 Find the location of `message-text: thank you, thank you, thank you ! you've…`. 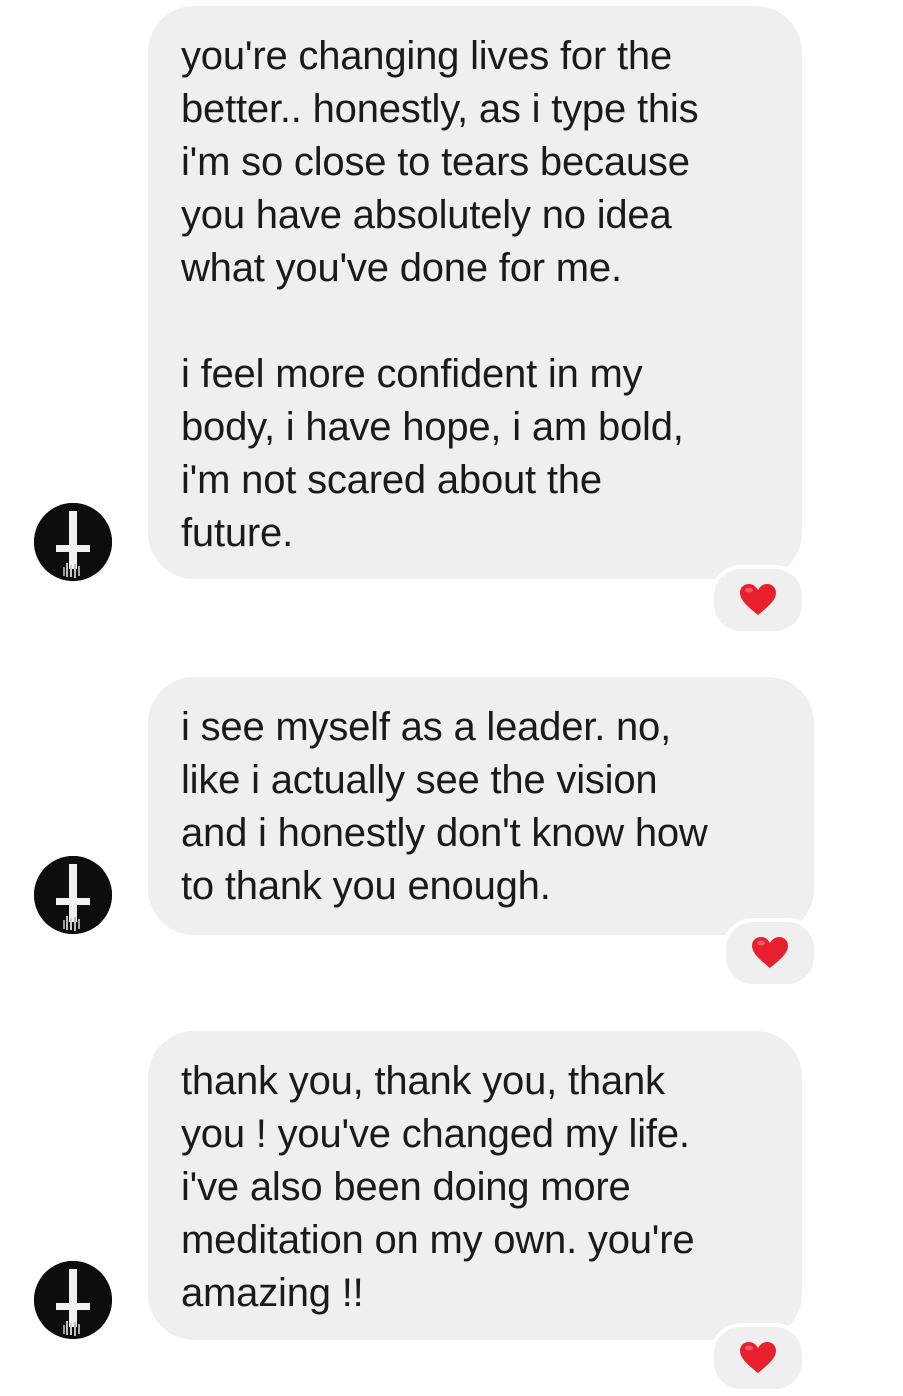

message-text: thank you, thank you, thank you ! you've… is located at coordinates (438, 1187).